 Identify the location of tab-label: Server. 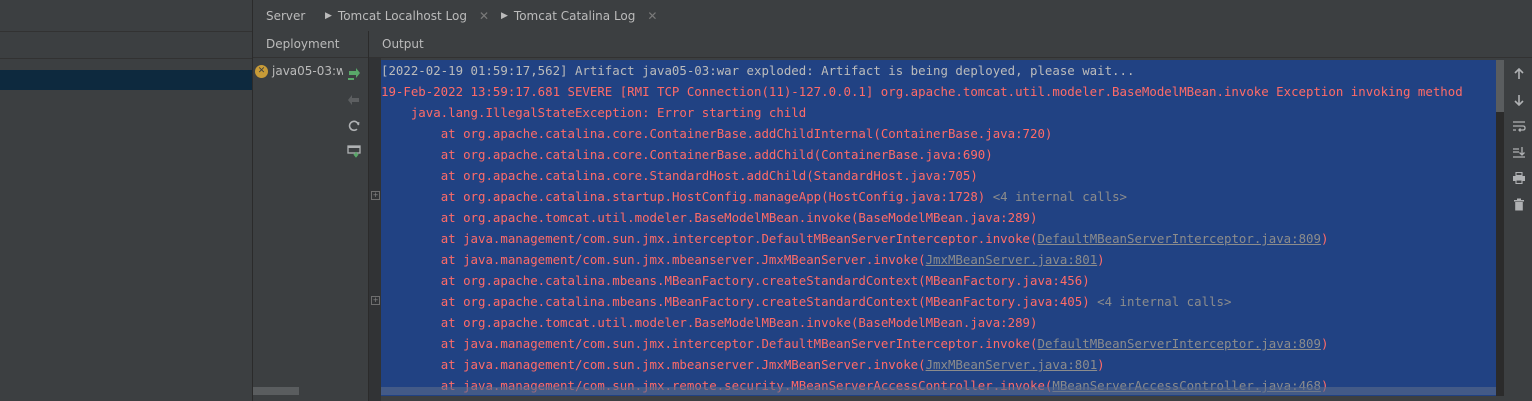
(286, 15).